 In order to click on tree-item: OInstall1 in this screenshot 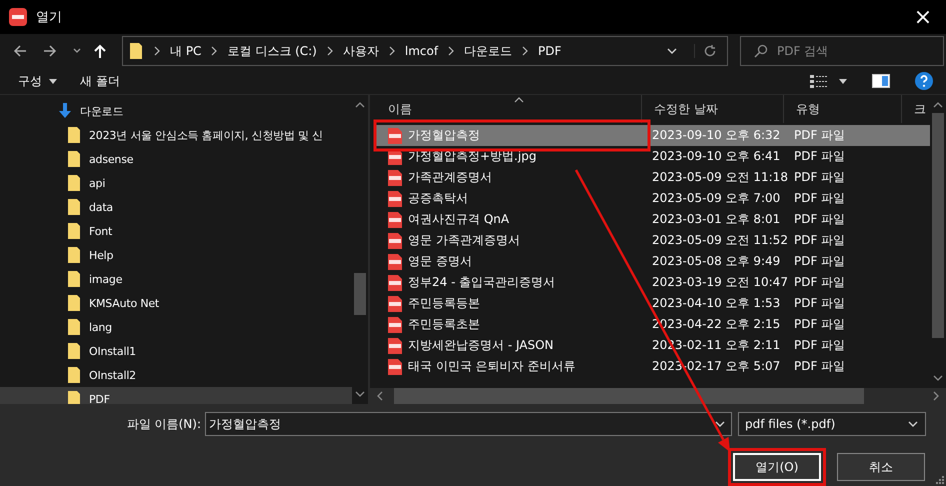, I will do `click(176, 351)`.